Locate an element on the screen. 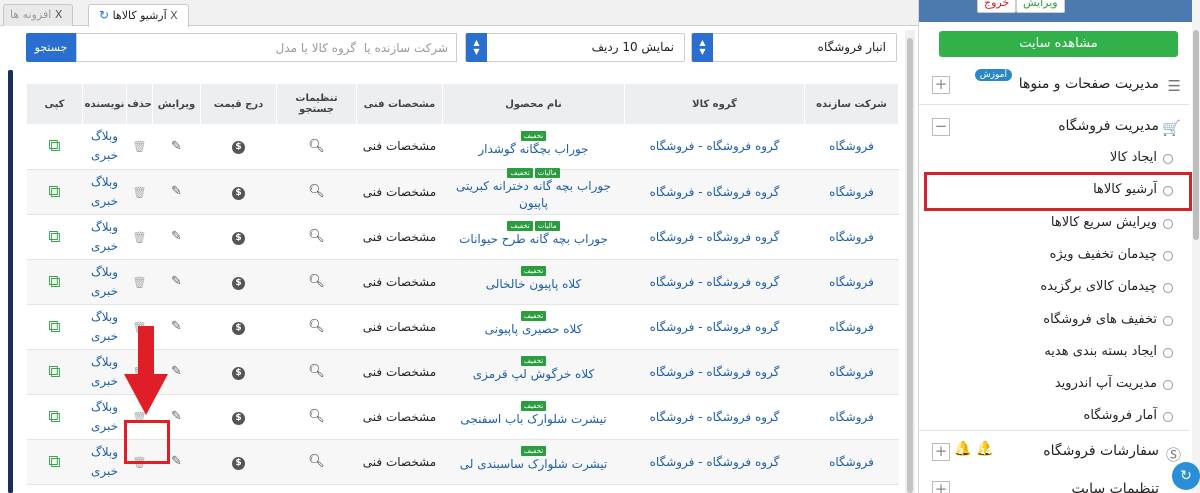 The height and width of the screenshot is (493, 1200). product-name-link: جوراب بچه گانه طرح حیوانات is located at coordinates (533, 239).